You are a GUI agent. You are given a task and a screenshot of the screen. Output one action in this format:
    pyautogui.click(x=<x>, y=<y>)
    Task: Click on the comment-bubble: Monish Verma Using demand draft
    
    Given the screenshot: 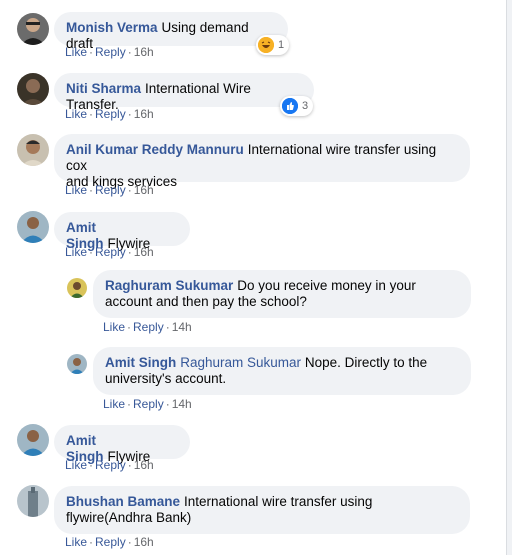 What is the action you would take?
    pyautogui.click(x=171, y=31)
    